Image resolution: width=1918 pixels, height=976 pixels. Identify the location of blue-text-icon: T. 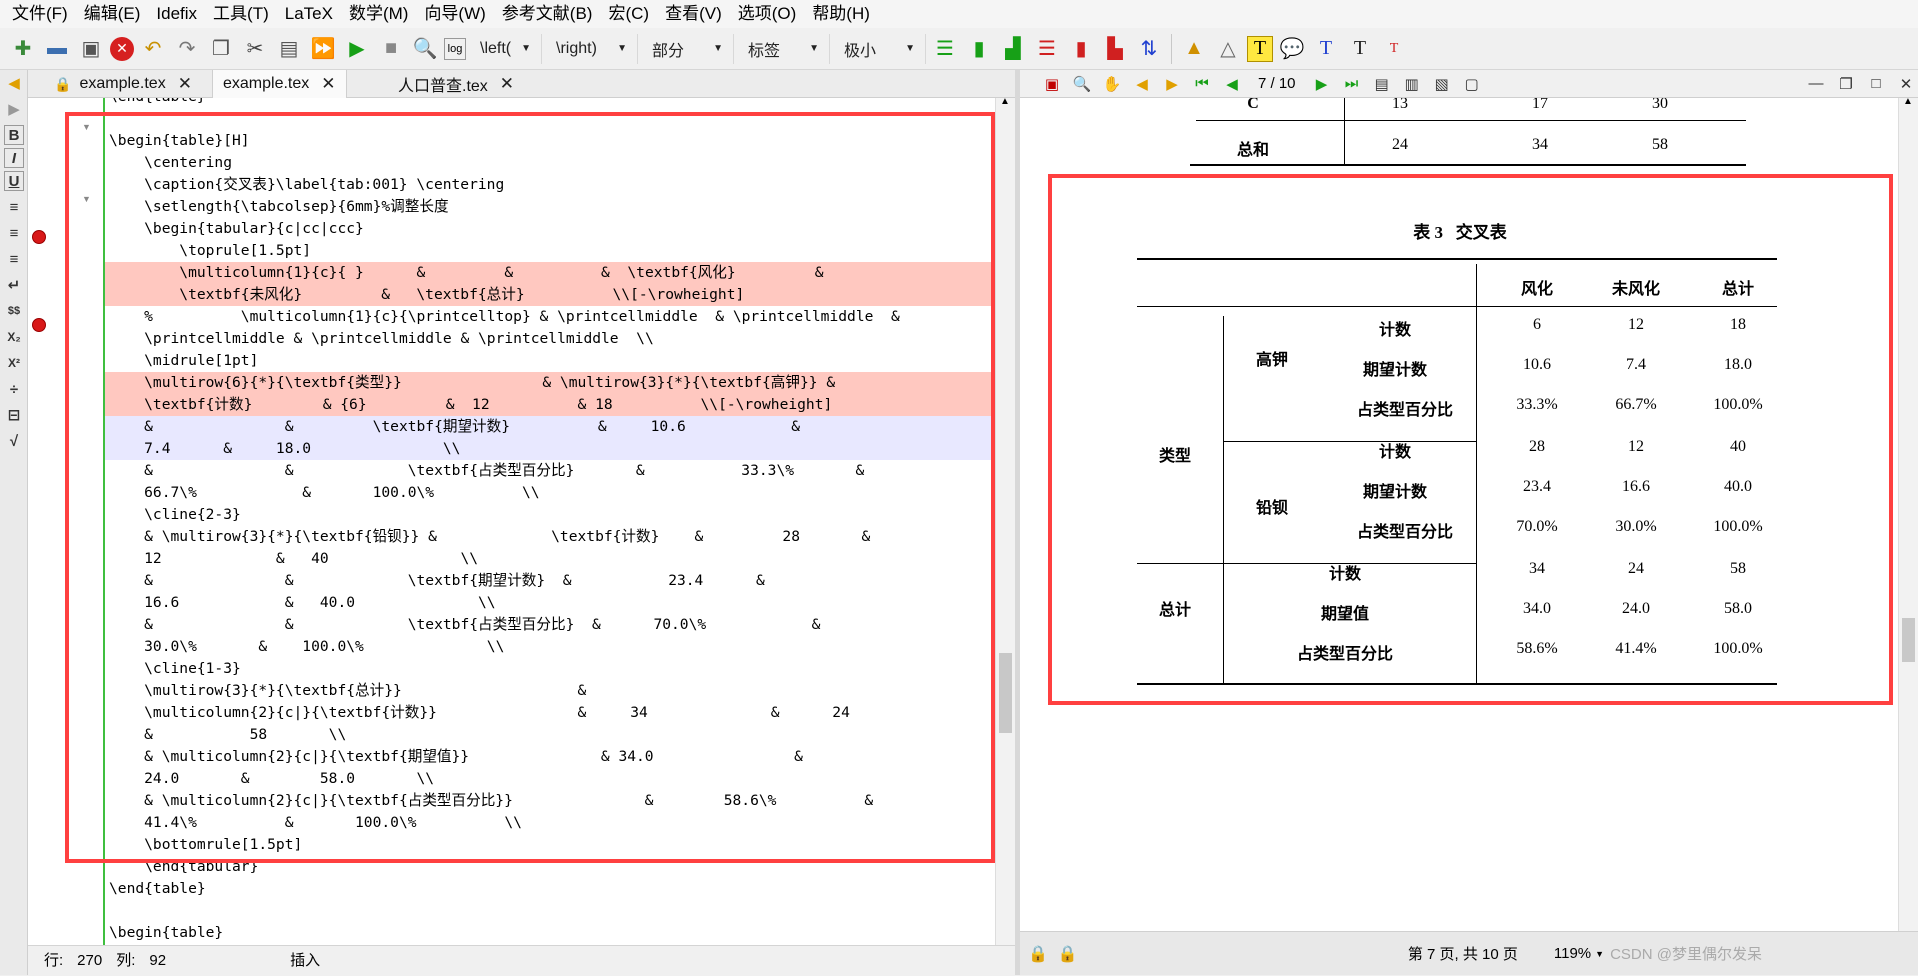
(1326, 49).